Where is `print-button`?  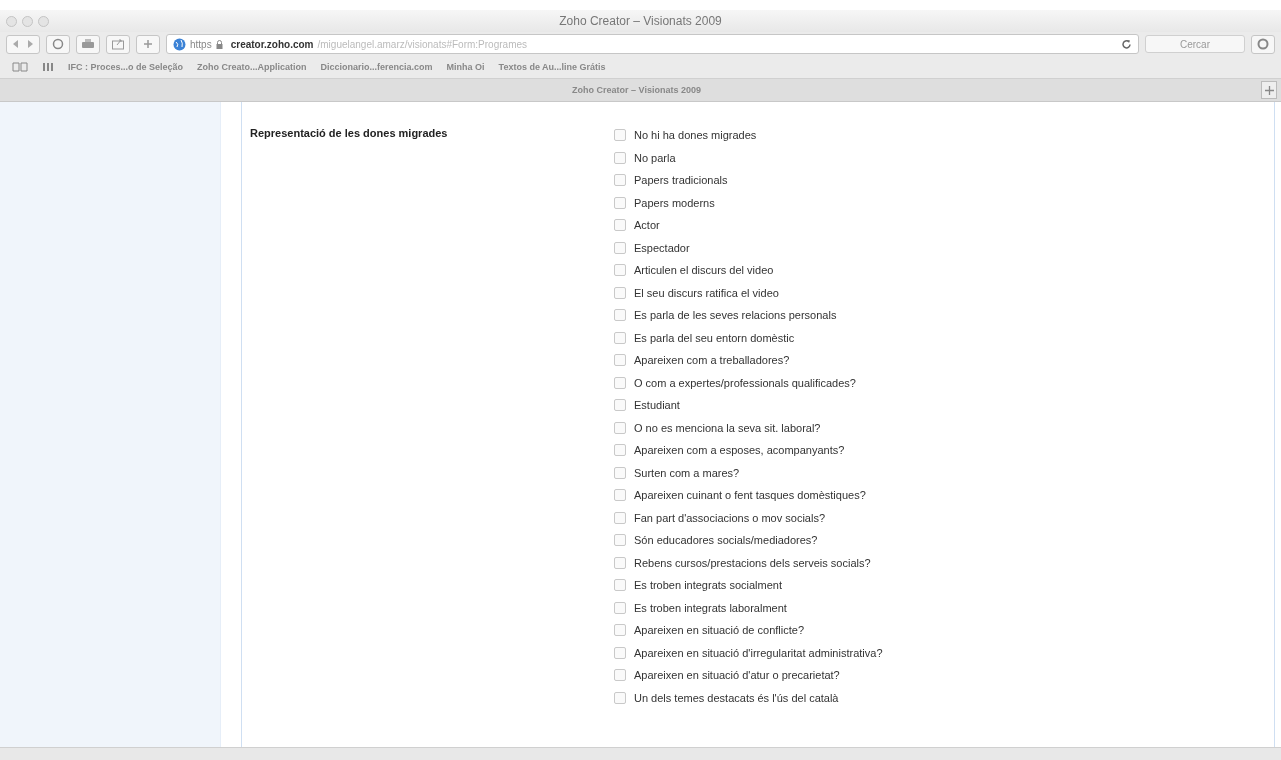
print-button is located at coordinates (88, 44).